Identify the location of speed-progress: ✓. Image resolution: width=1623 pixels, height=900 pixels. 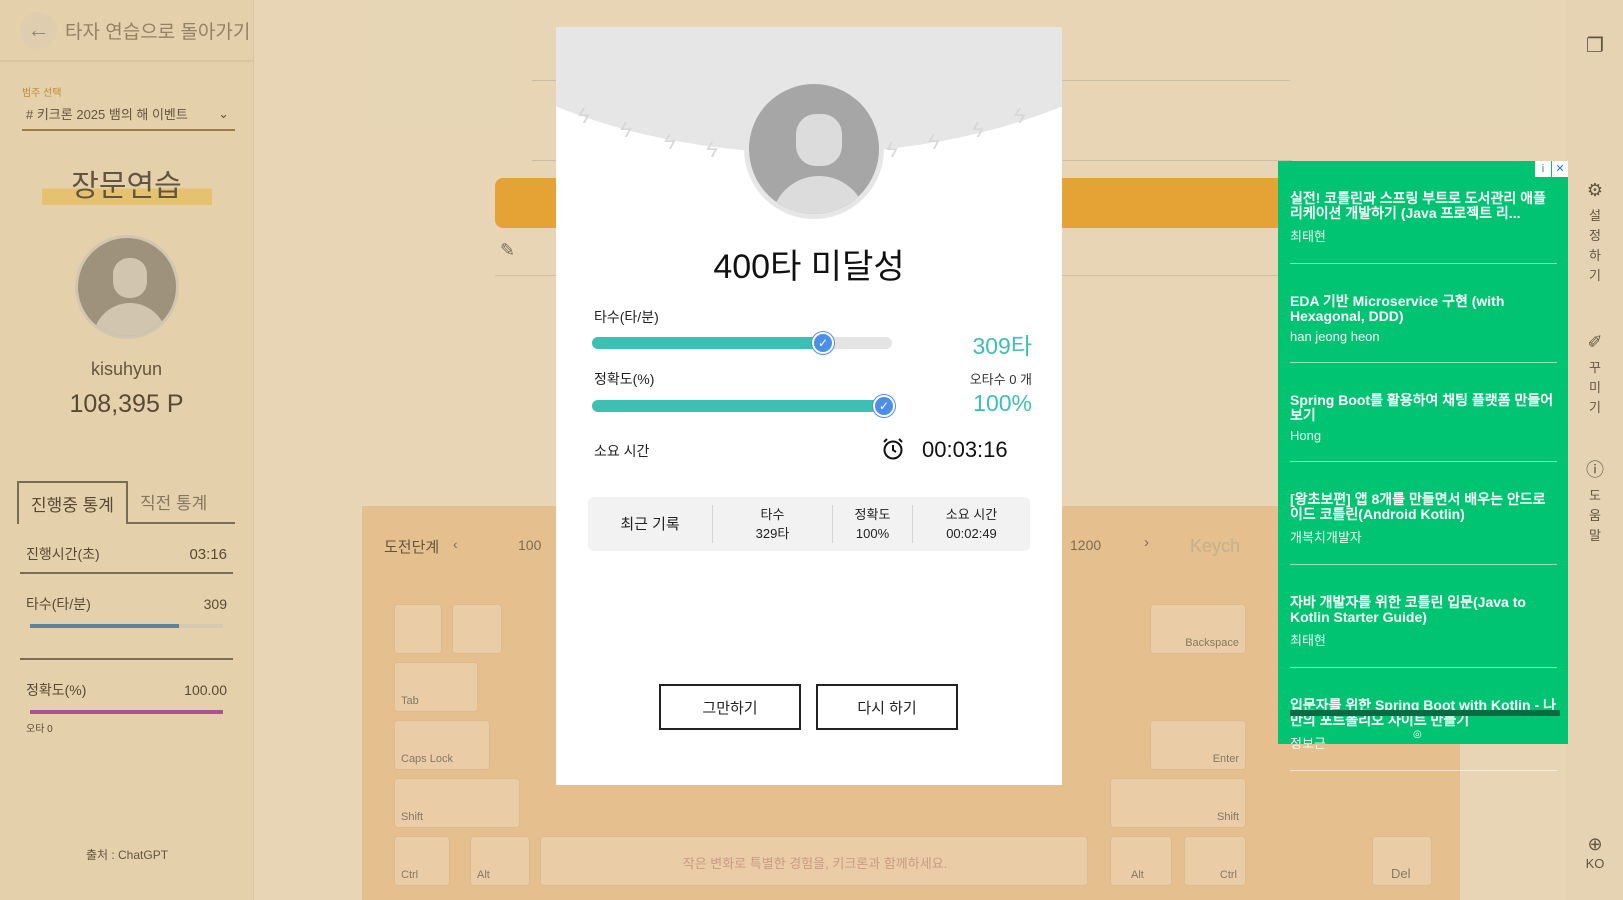
(742, 343).